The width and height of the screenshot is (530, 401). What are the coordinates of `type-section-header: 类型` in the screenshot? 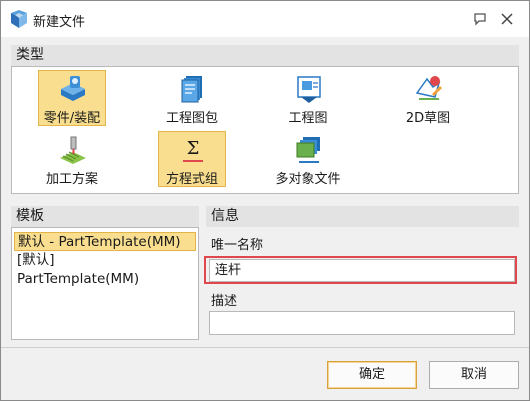 It's located at (265, 55).